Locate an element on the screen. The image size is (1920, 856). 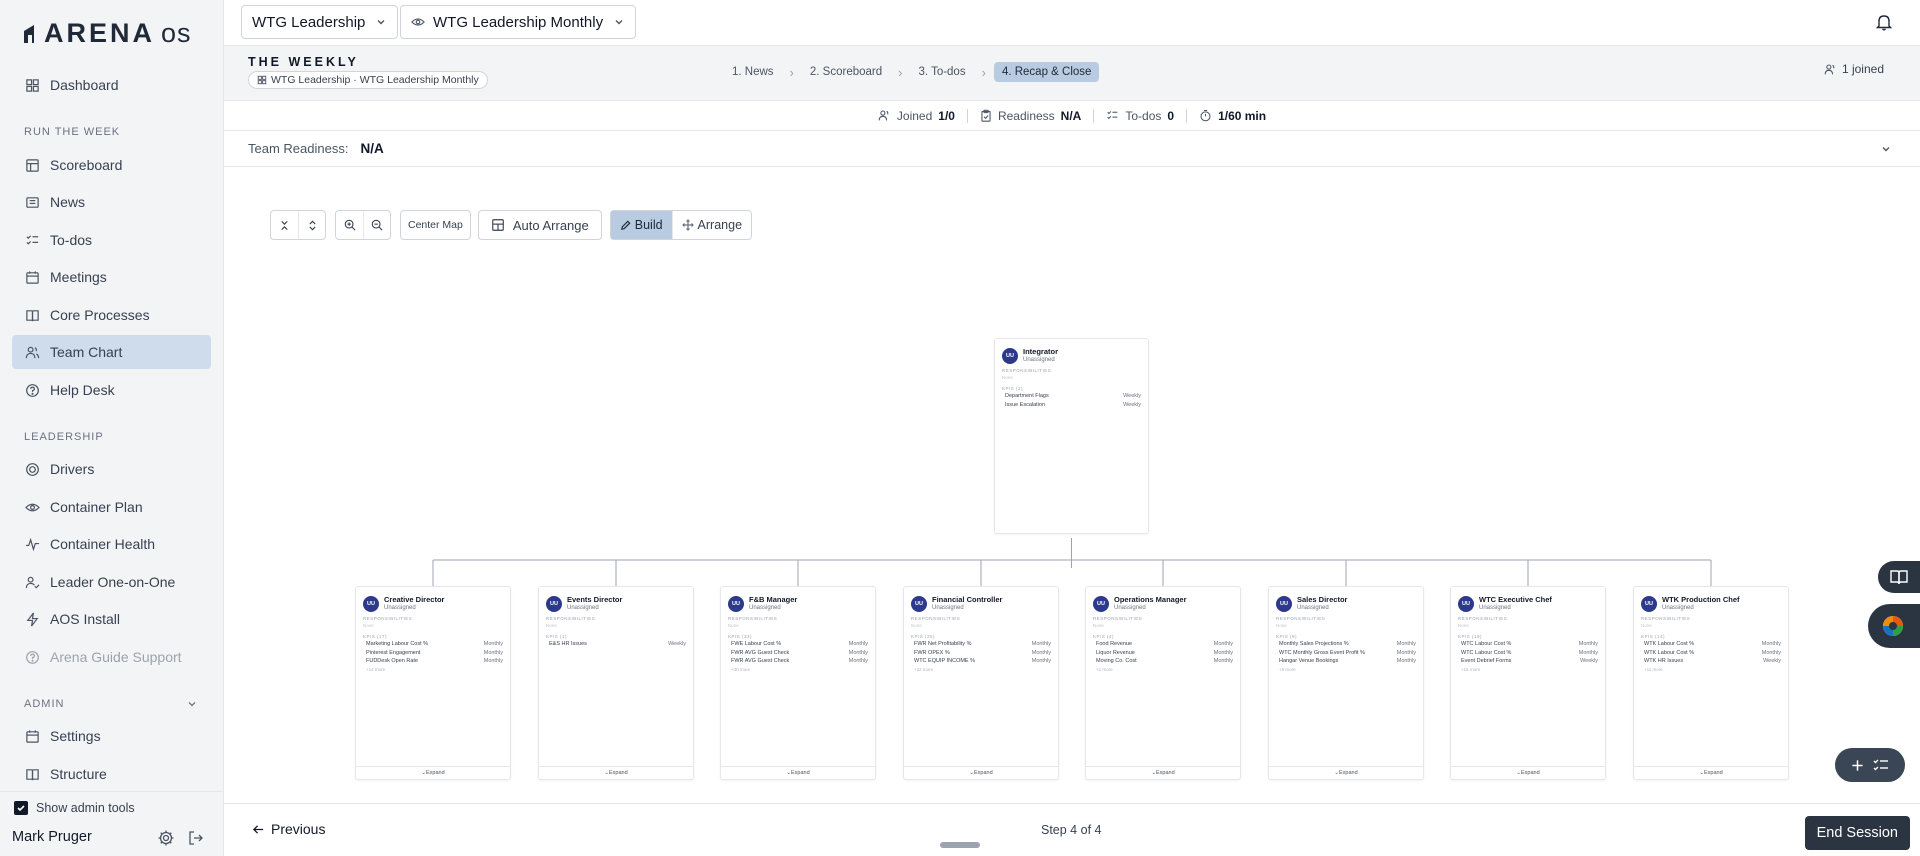
step-scoreboard: 2. Scoreboard is located at coordinates (846, 72).